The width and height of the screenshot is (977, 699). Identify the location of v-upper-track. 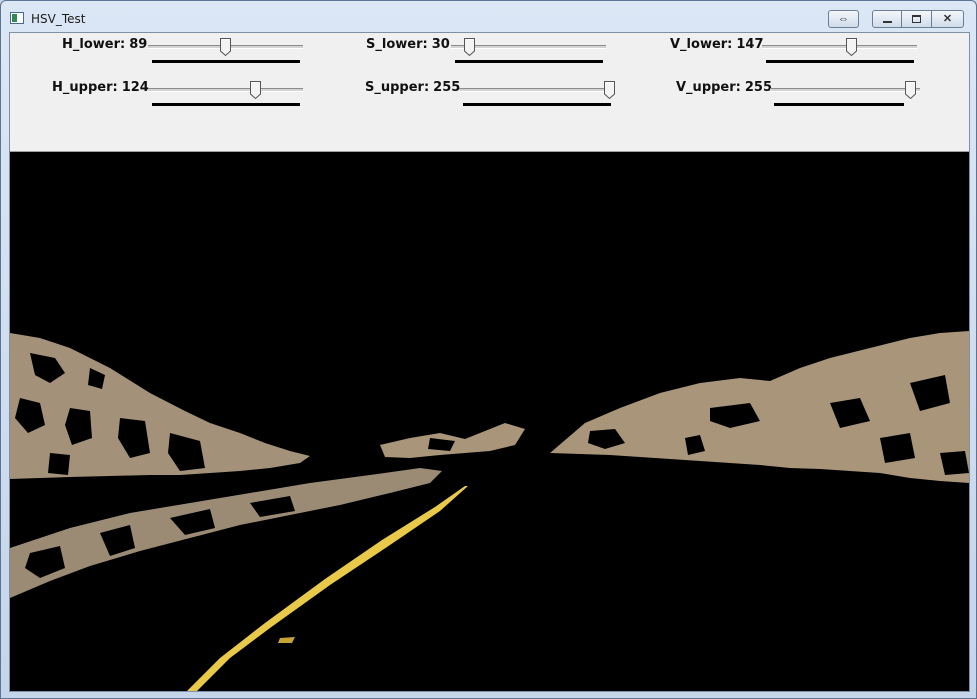
(845, 90).